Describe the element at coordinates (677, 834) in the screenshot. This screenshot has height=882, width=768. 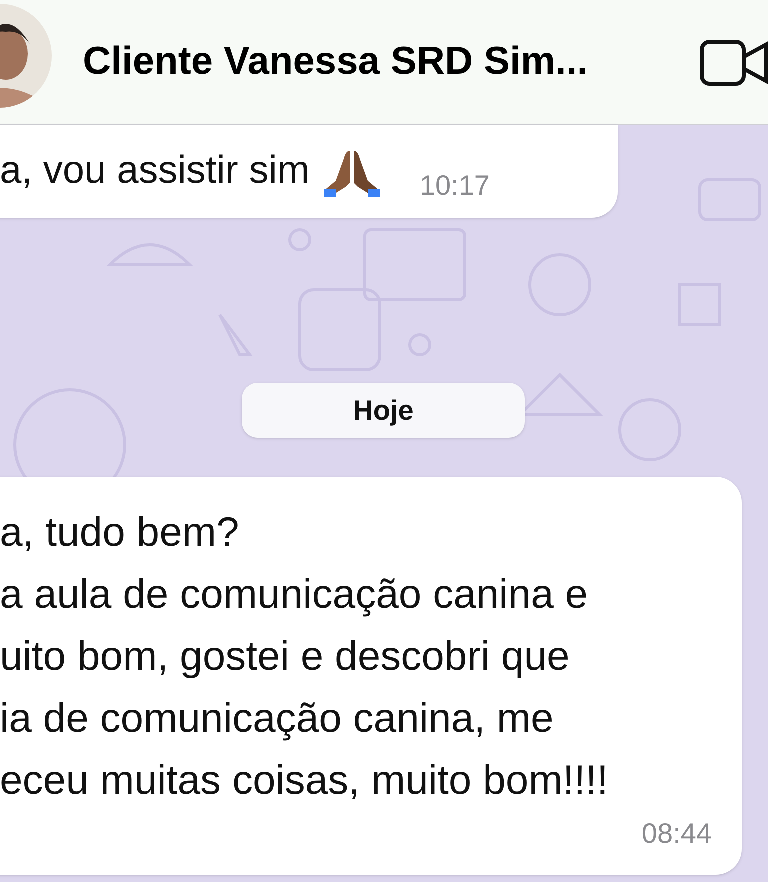
I see `message-time: 08:44` at that location.